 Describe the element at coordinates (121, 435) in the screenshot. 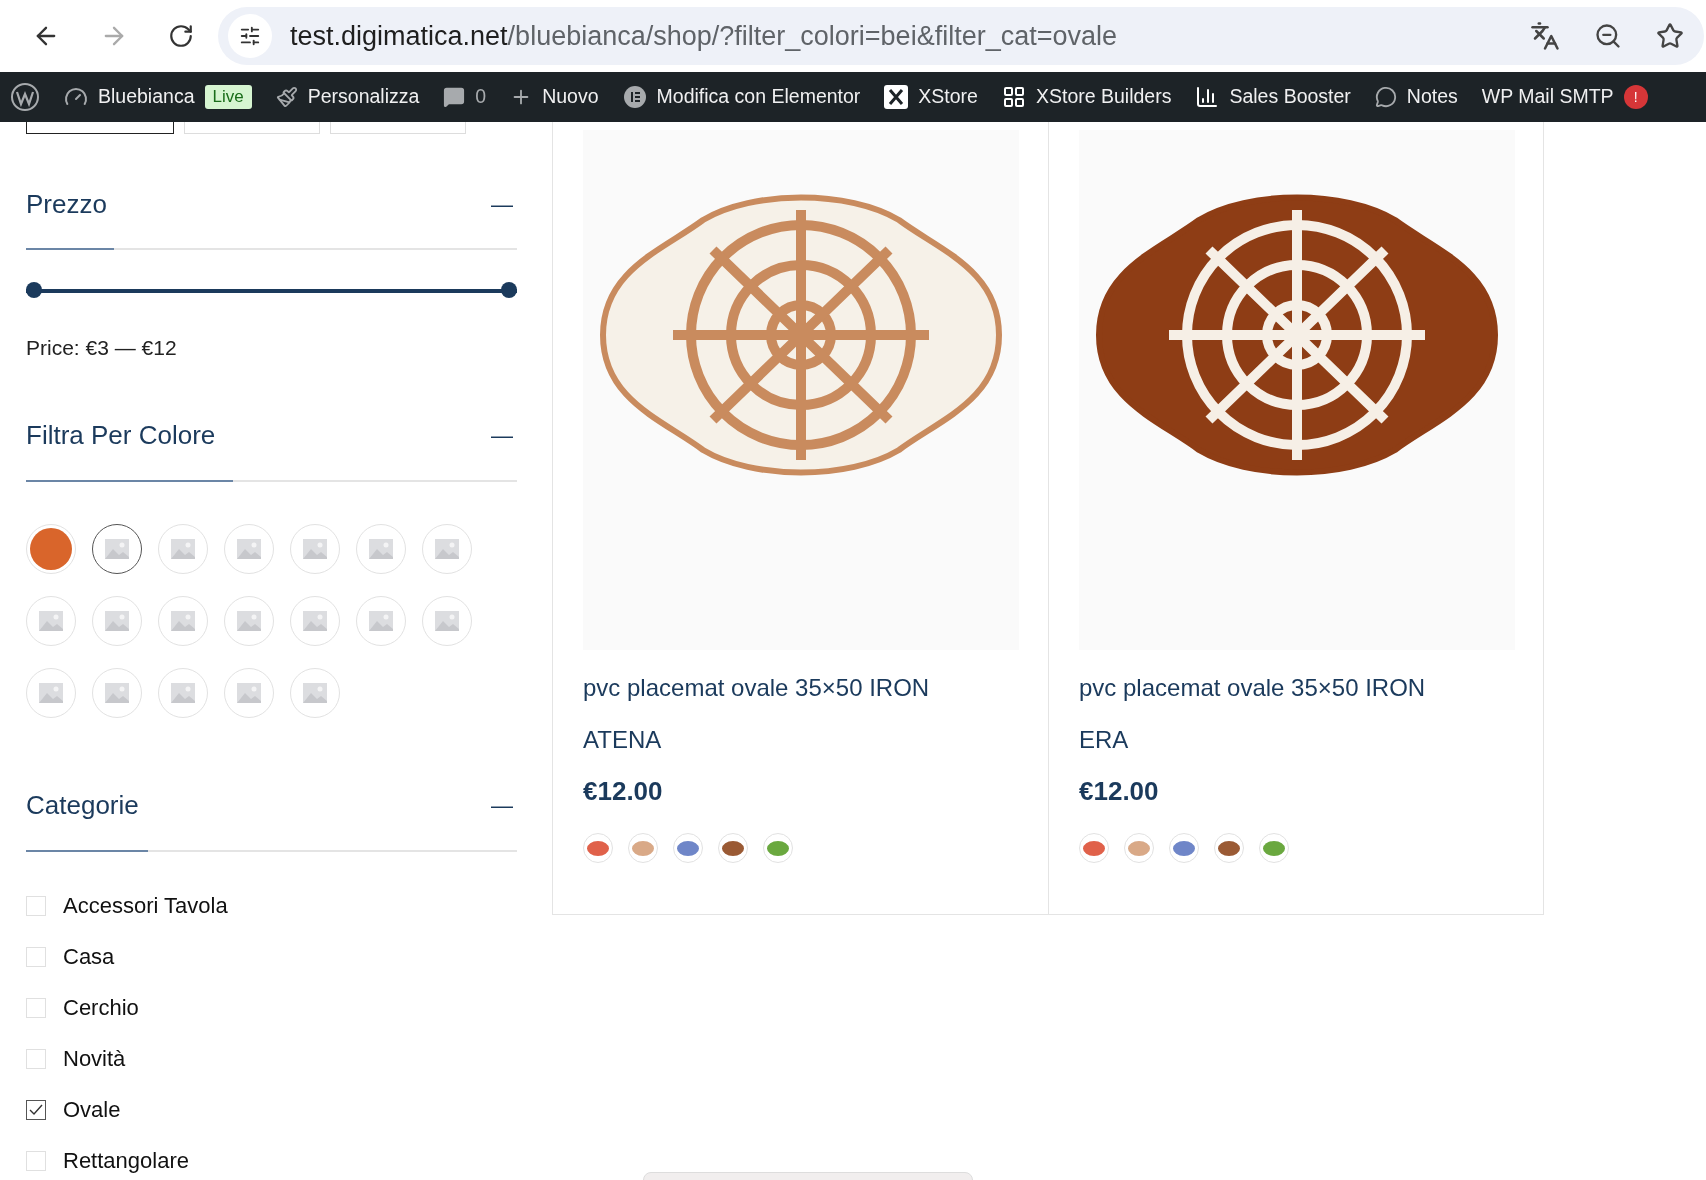

I see `section-title: Filtra Per Colore` at that location.